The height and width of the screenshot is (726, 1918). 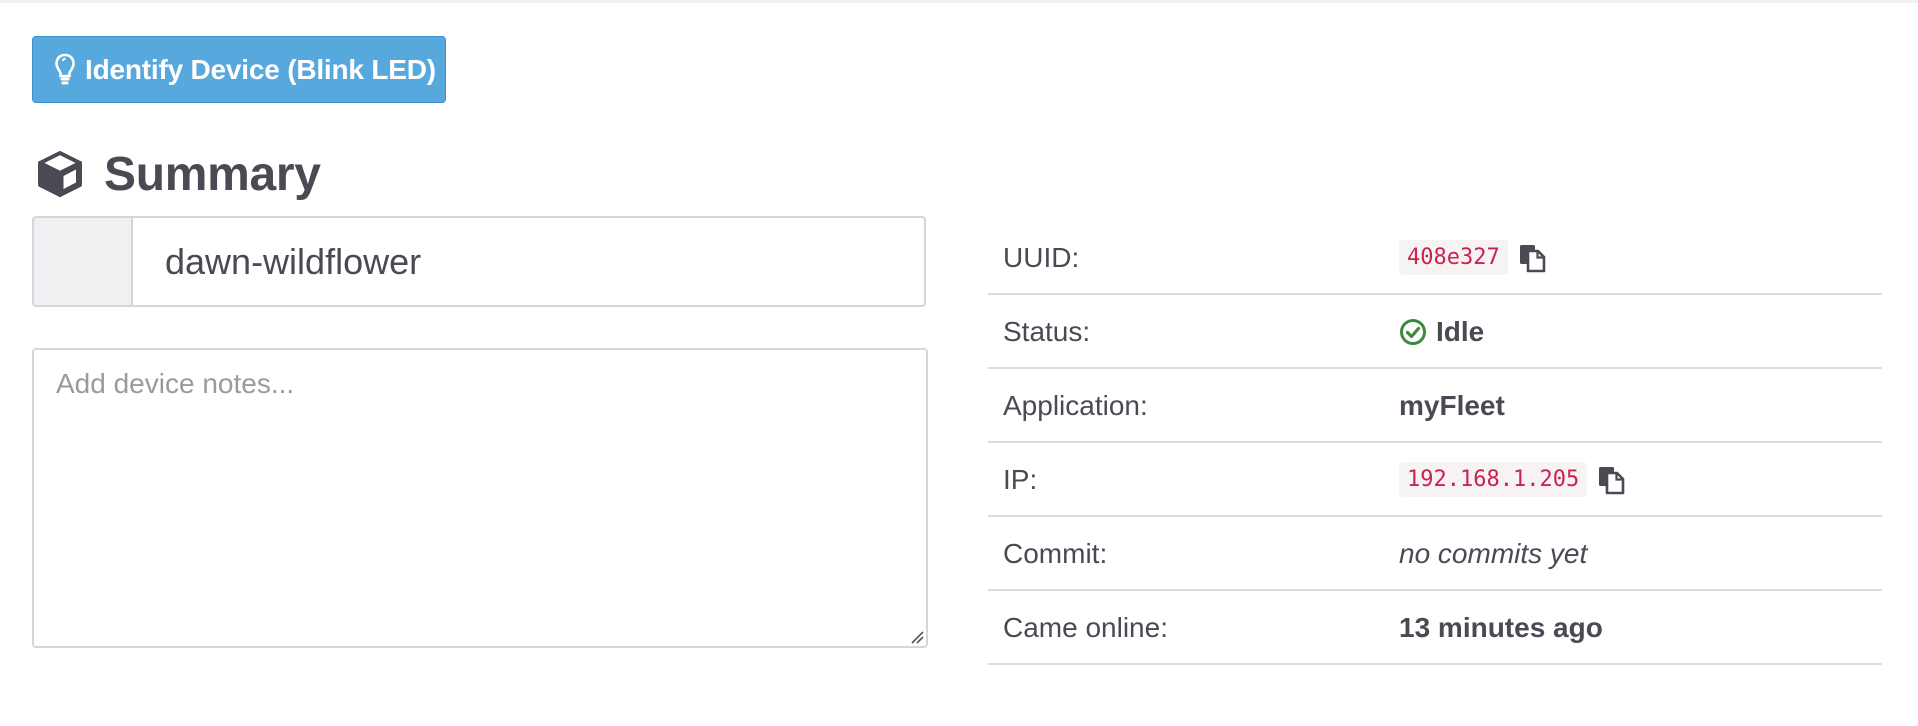 I want to click on application-label: Application:, so click(x=1075, y=405).